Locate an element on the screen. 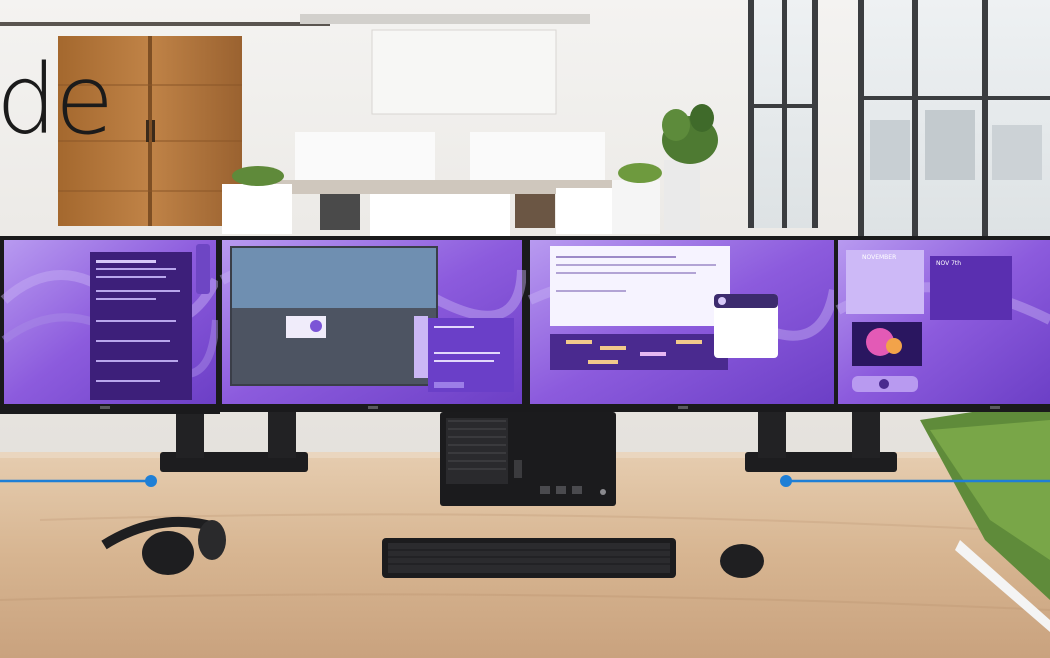 Image resolution: width=1050 pixels, height=658 pixels. headline-text: de is located at coordinates (57, 100).